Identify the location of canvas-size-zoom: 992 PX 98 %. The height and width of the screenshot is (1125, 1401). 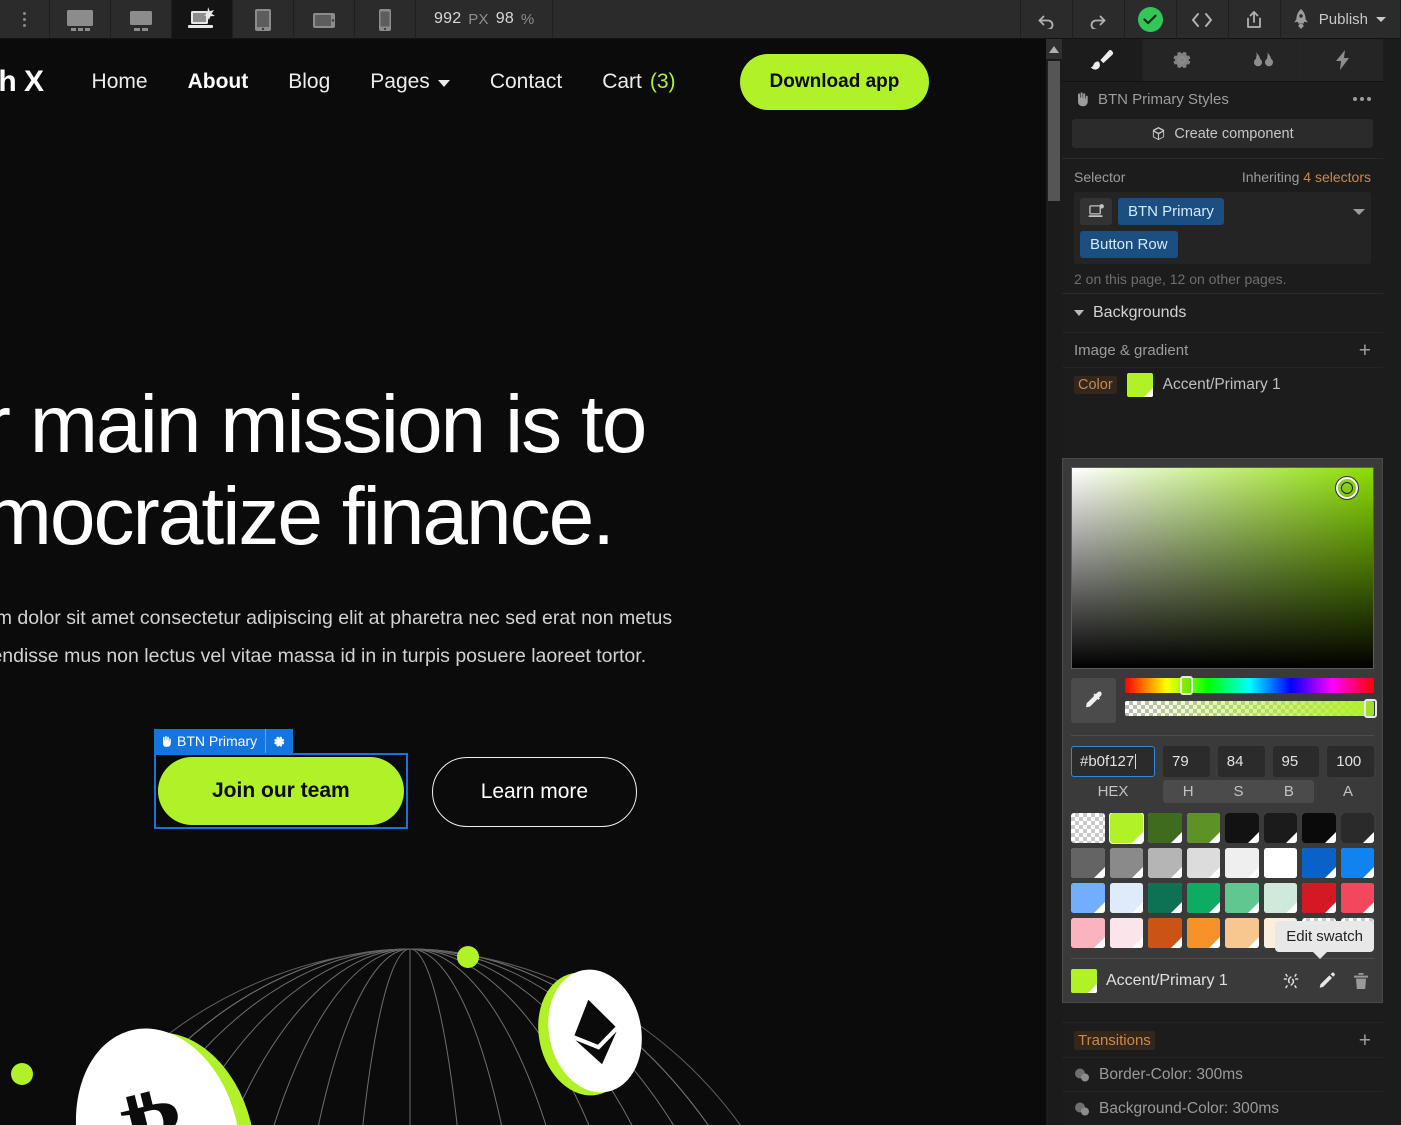
(485, 19).